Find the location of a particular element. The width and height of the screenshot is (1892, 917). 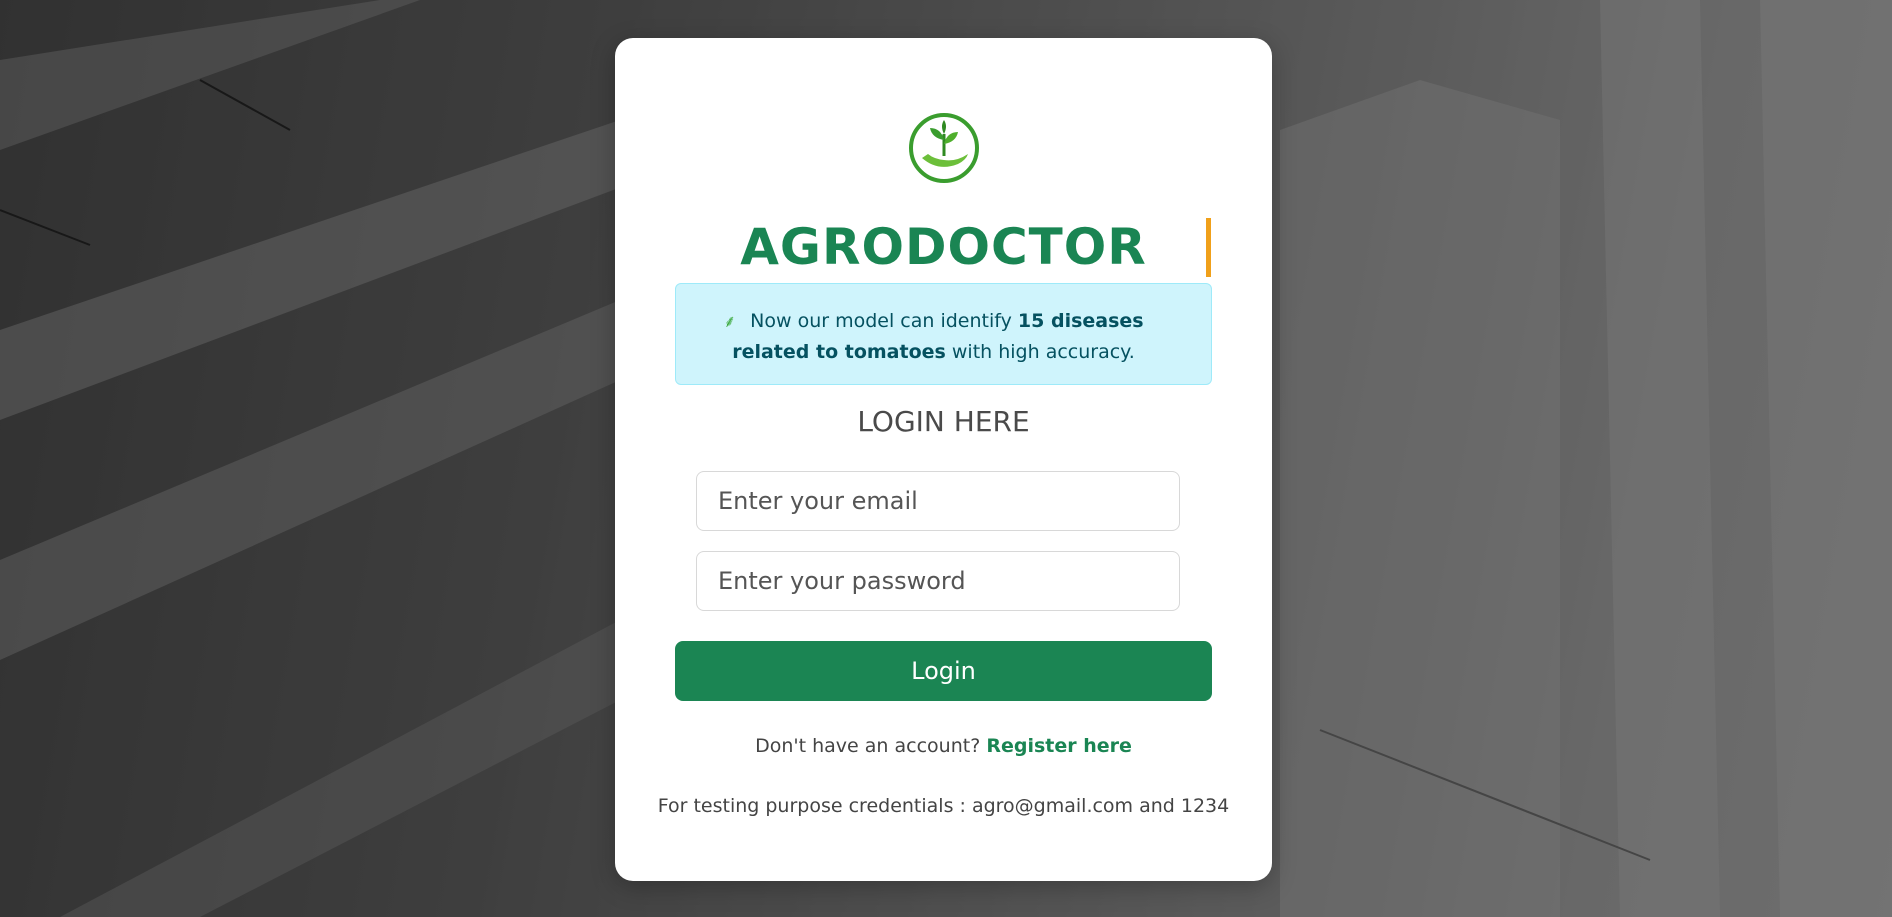

leaf-icon: ⸙ is located at coordinates (730, 322).